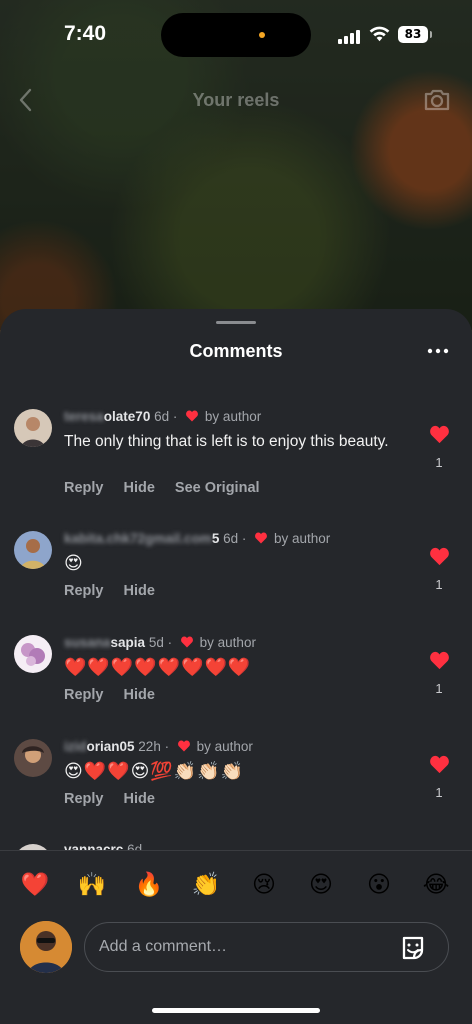 Image resolution: width=472 pixels, height=1024 pixels. Describe the element at coordinates (236, 1010) in the screenshot. I see `home-indicator` at that location.